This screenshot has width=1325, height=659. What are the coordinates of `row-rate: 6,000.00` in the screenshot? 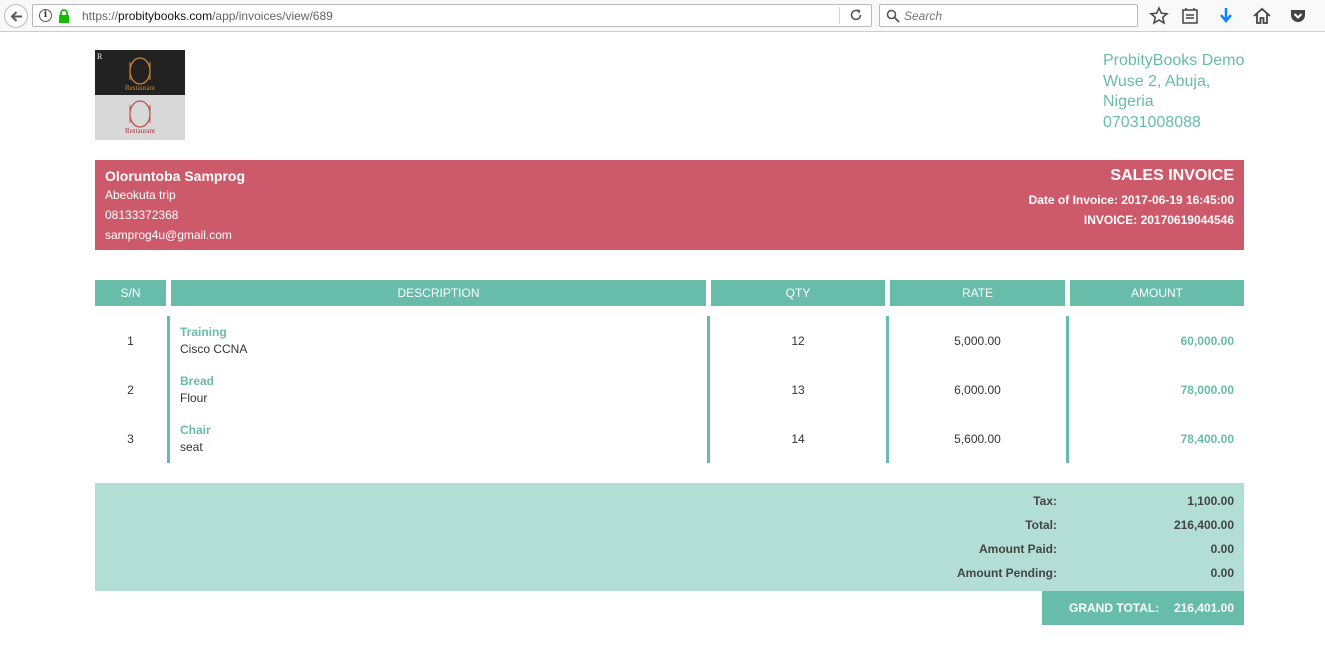 It's located at (977, 390).